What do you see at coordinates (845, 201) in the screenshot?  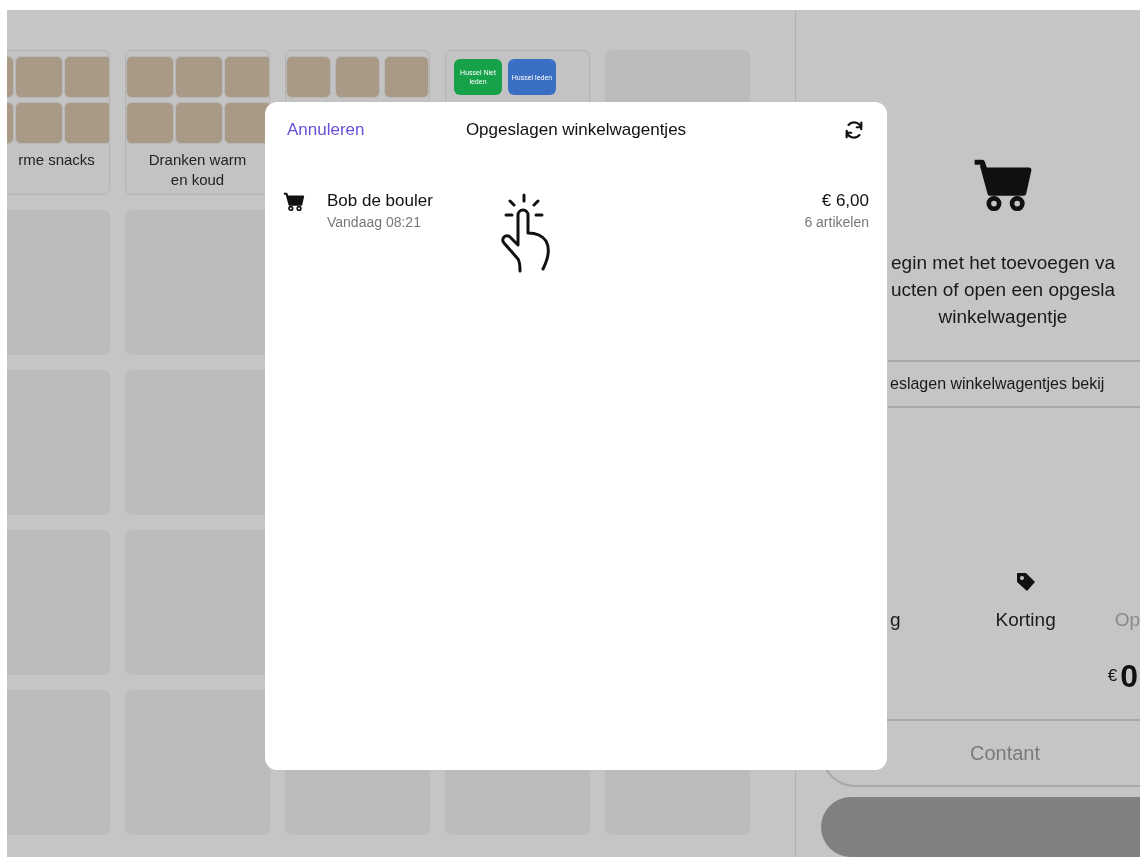 I see `cart-amount: € 6,00` at bounding box center [845, 201].